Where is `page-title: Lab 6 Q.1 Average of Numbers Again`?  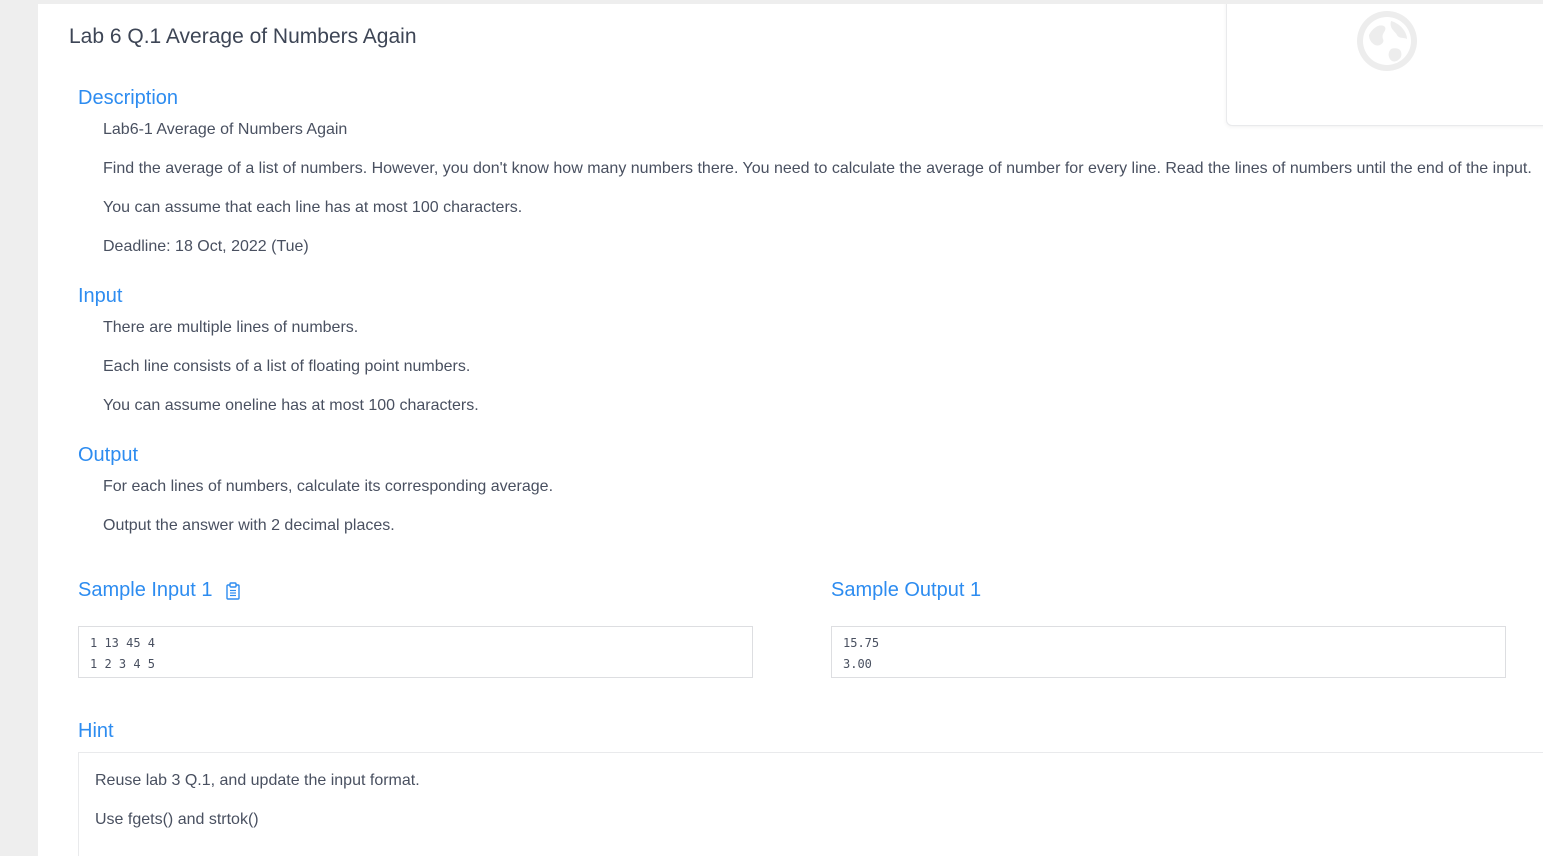 page-title: Lab 6 Q.1 Average of Numbers Again is located at coordinates (243, 36).